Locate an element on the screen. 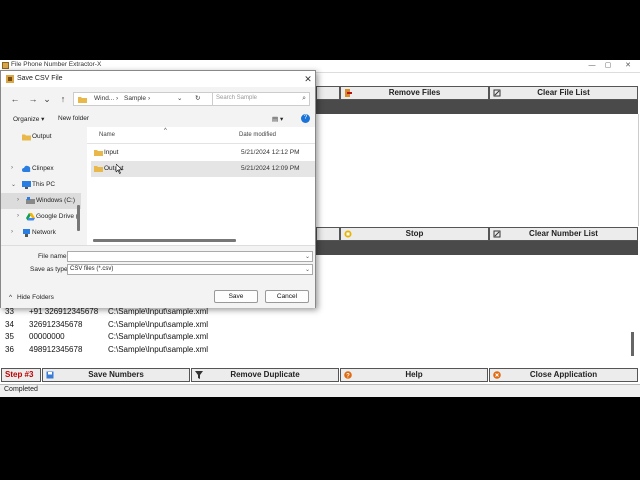  sidebar-item-clinpex: › Clinpex is located at coordinates (41, 169).